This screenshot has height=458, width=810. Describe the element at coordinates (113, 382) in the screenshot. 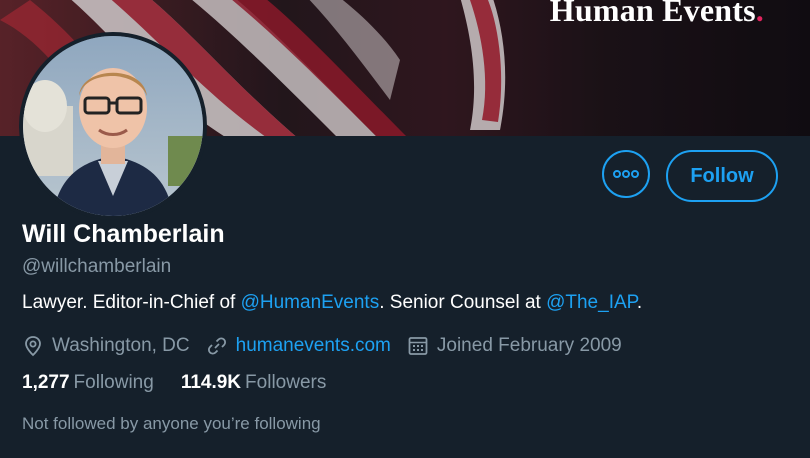

I see `following-label: Following` at that location.